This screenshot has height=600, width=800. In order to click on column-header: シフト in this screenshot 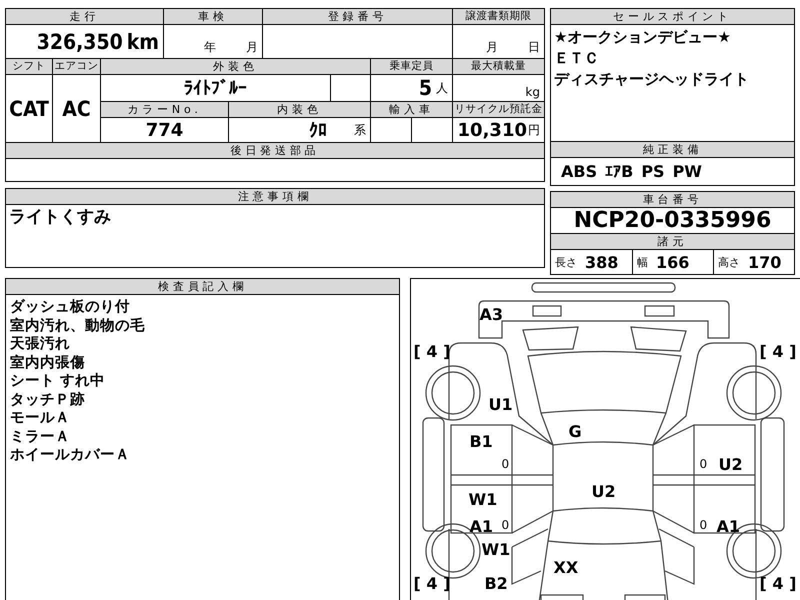, I will do `click(29, 66)`.